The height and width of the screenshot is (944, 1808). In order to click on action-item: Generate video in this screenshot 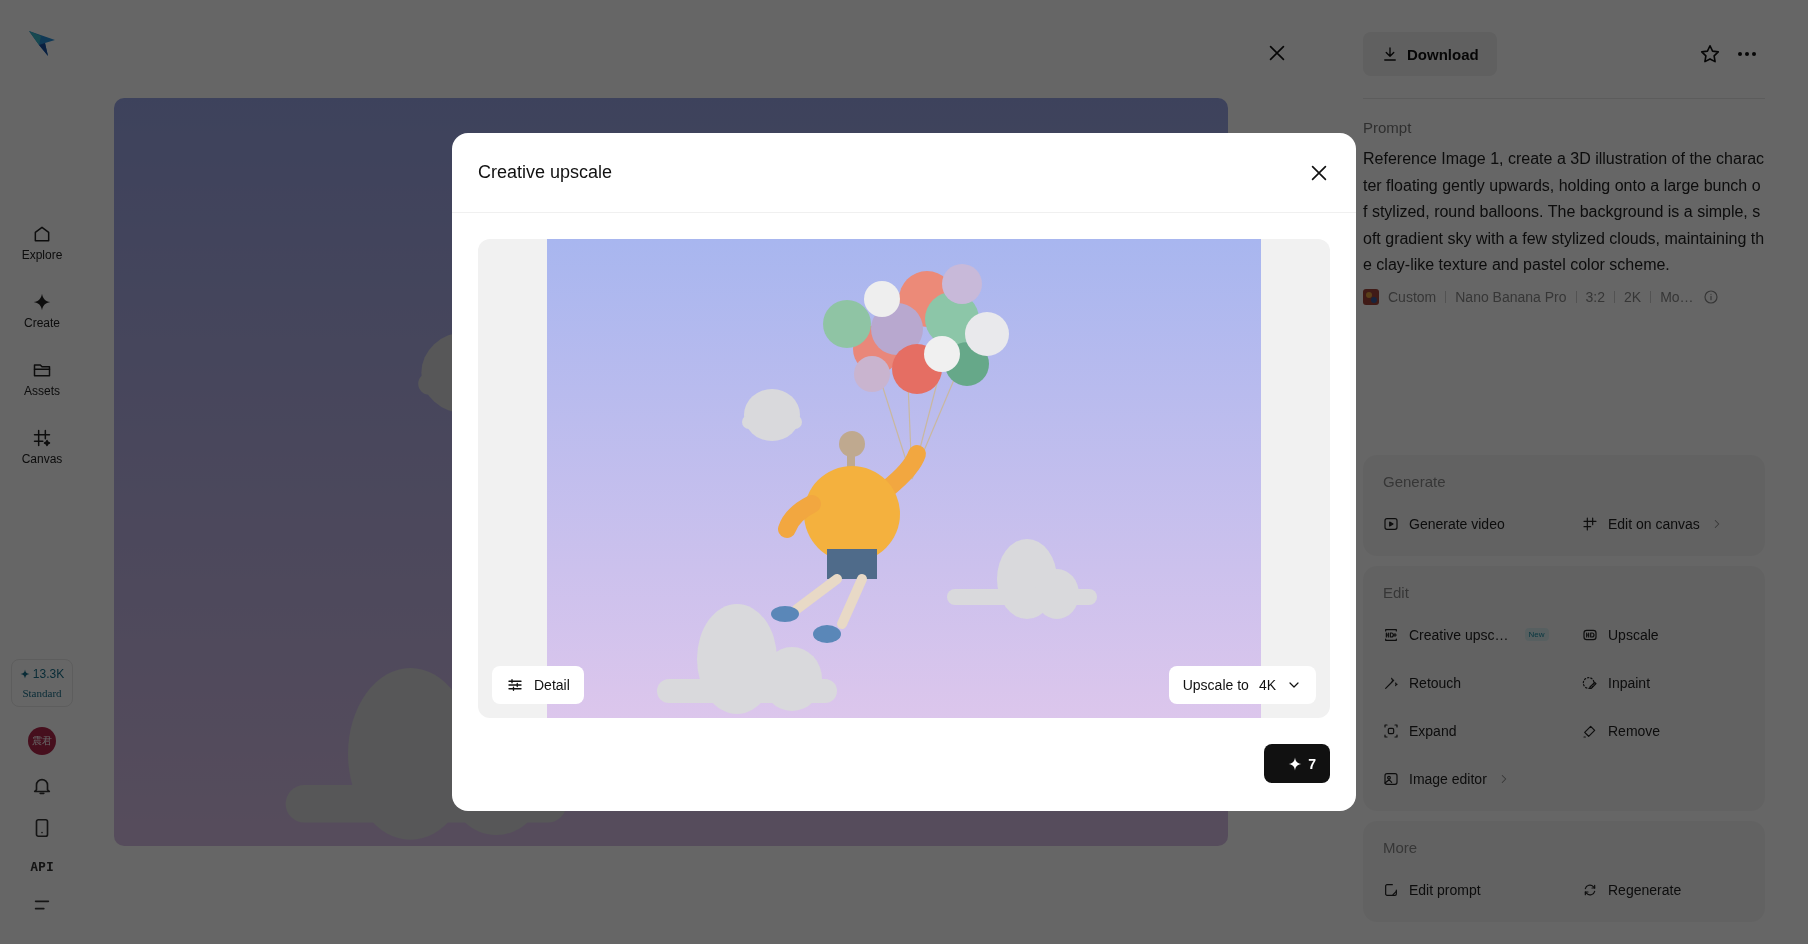, I will do `click(1444, 523)`.